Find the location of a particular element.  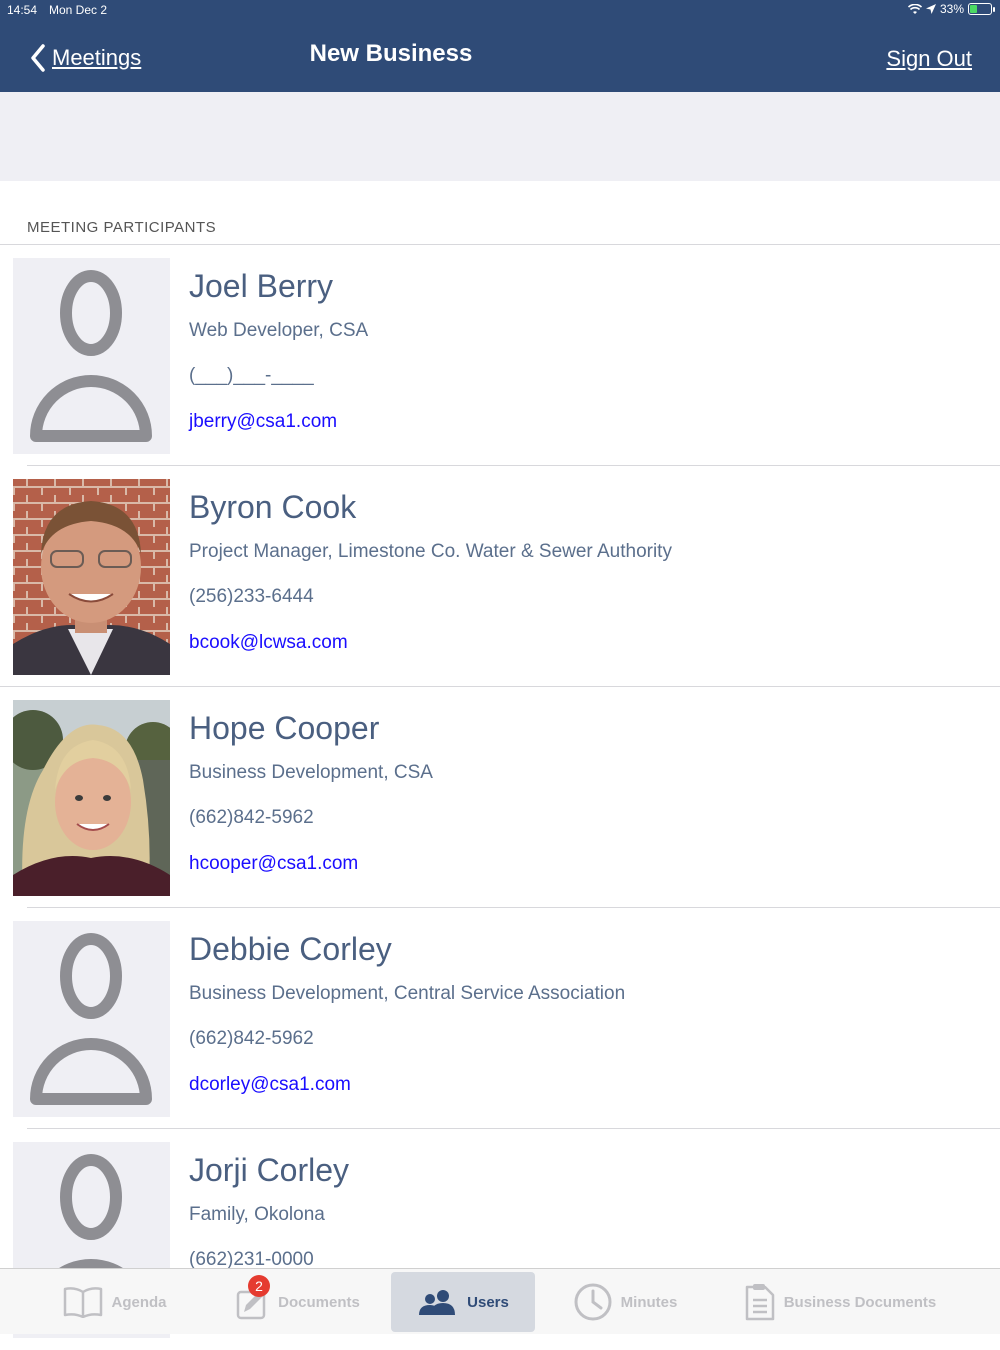

section-title: MEETING PARTICIPANTS is located at coordinates (122, 227).